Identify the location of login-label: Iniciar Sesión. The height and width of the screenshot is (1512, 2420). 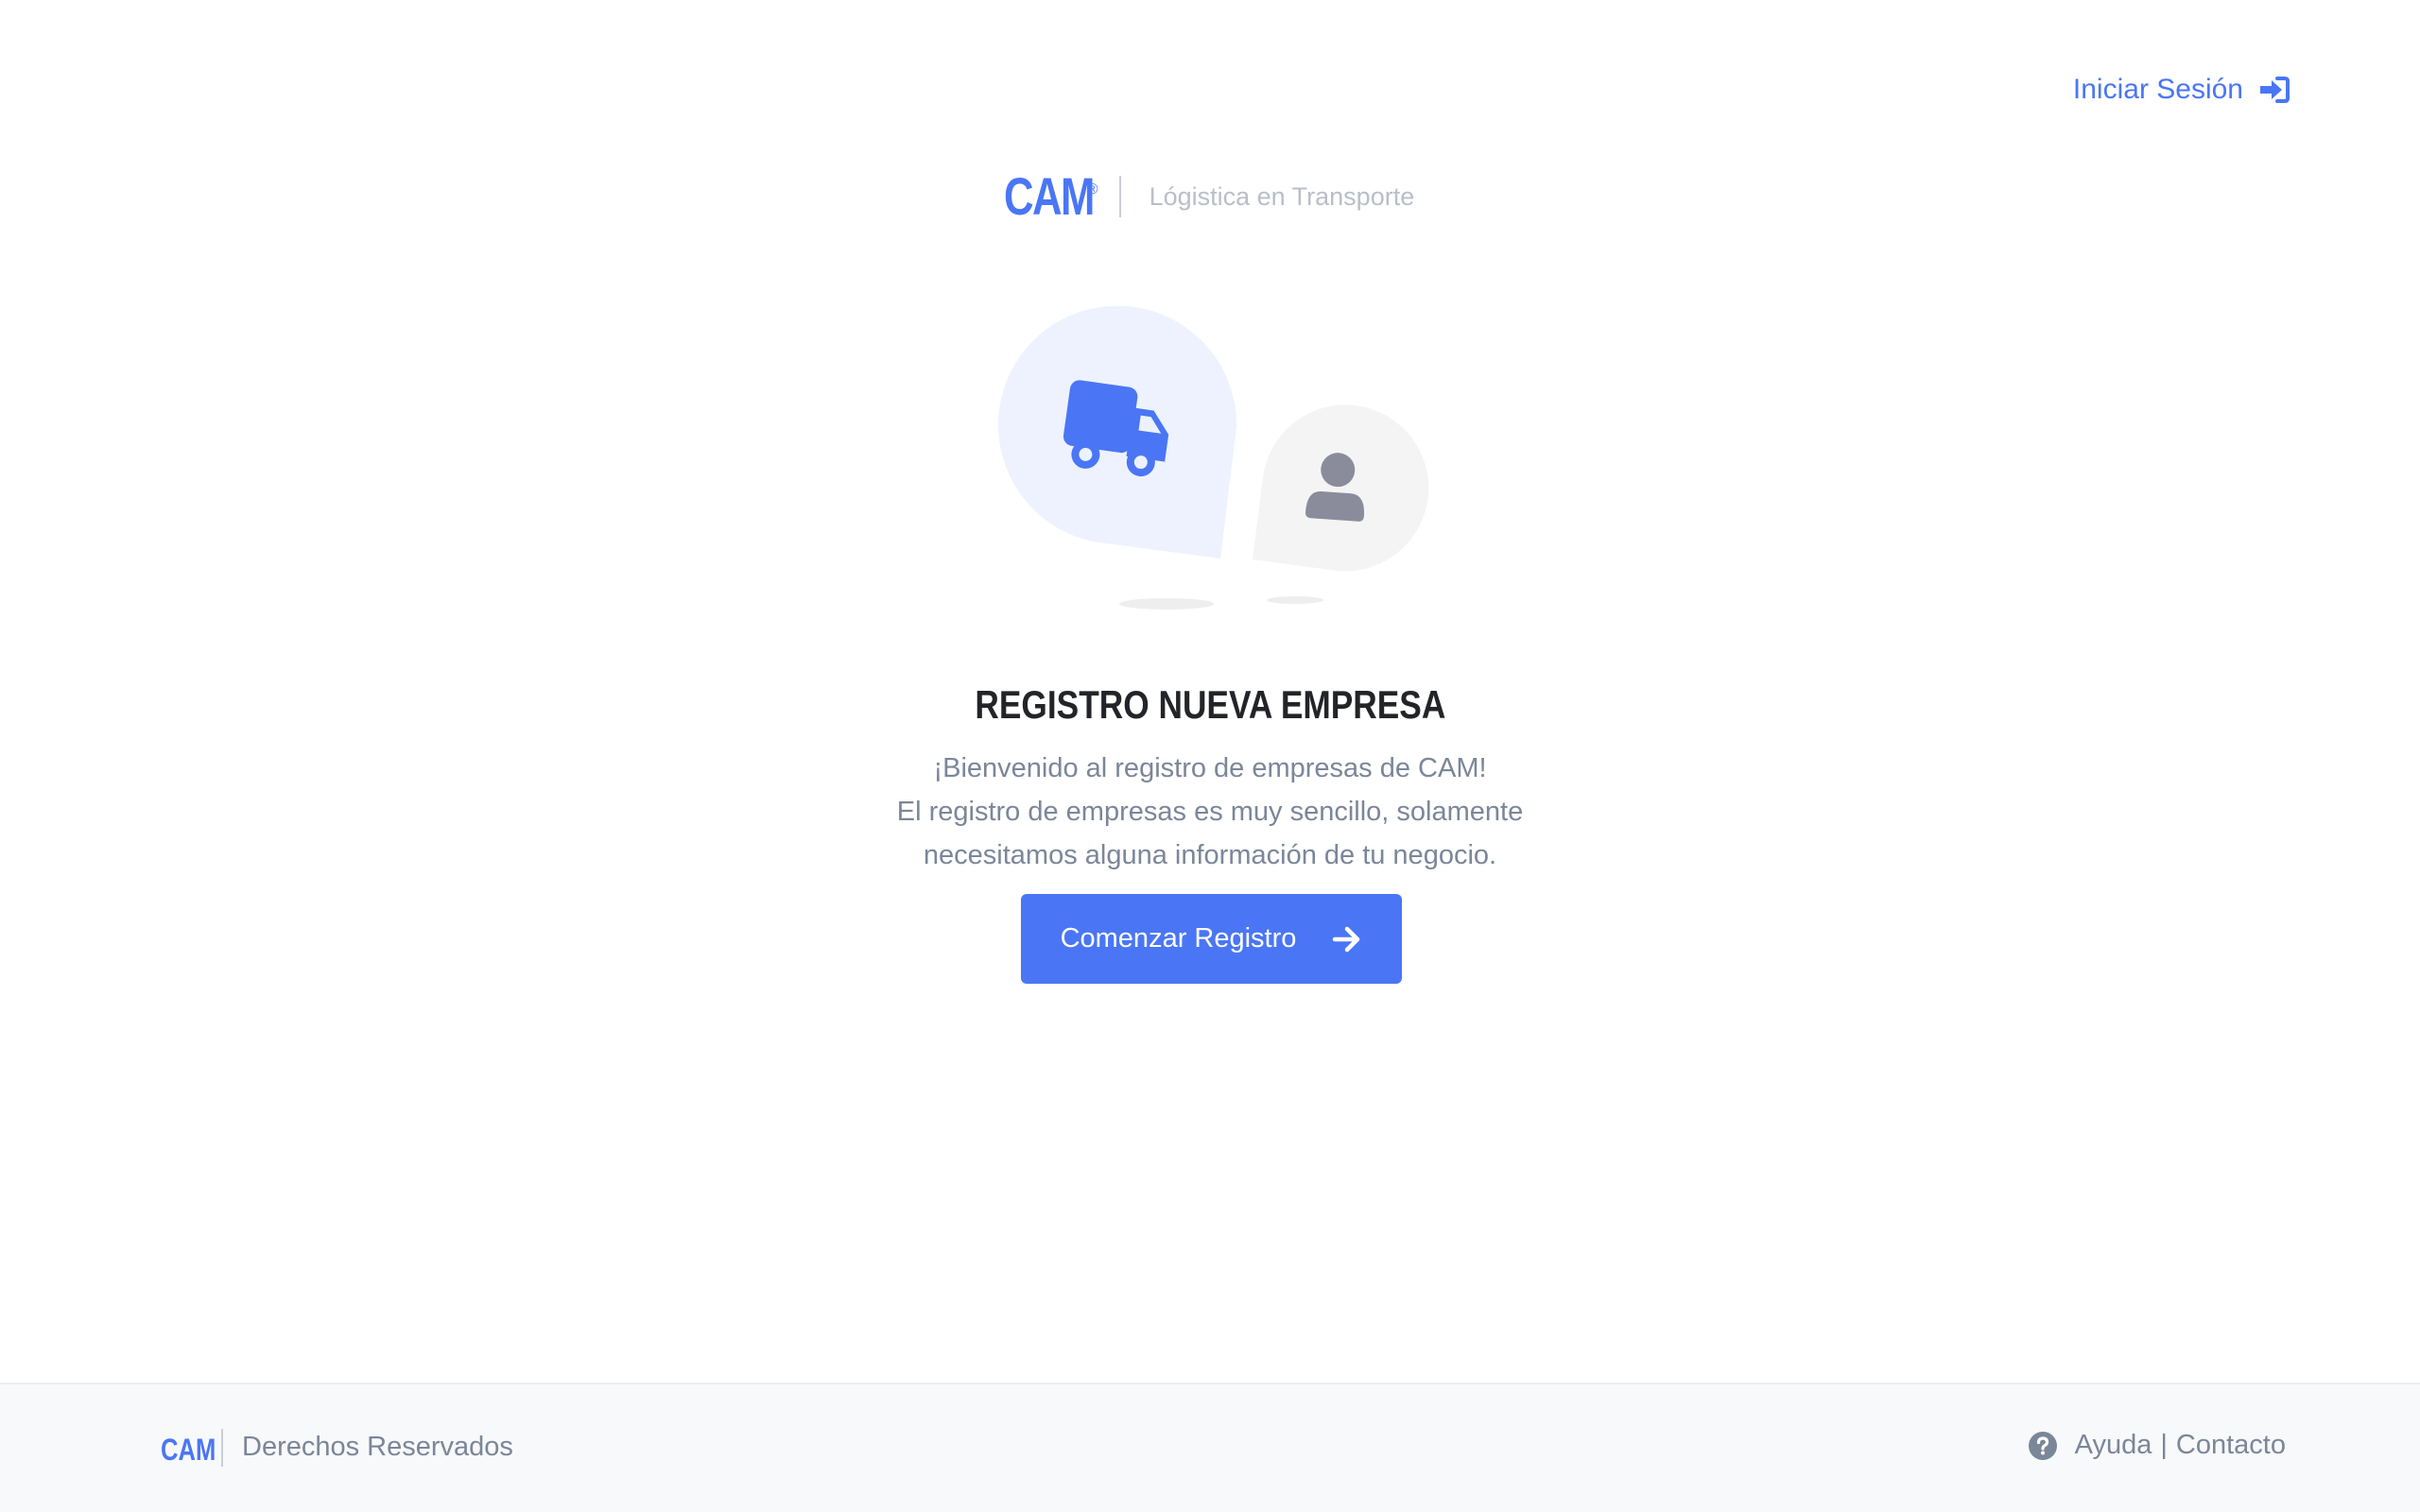
(2157, 89).